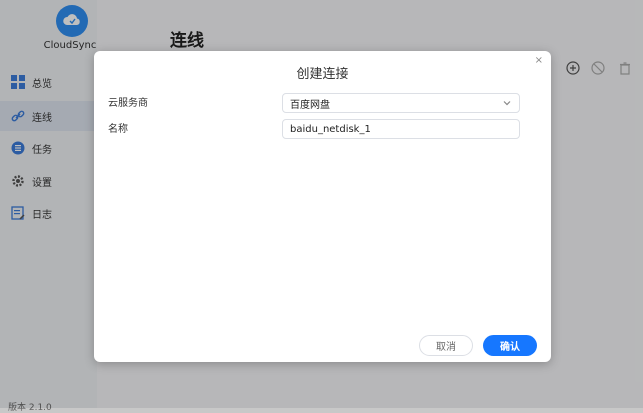 This screenshot has width=643, height=413. What do you see at coordinates (507, 103) in the screenshot?
I see `chevron-down-icon` at bounding box center [507, 103].